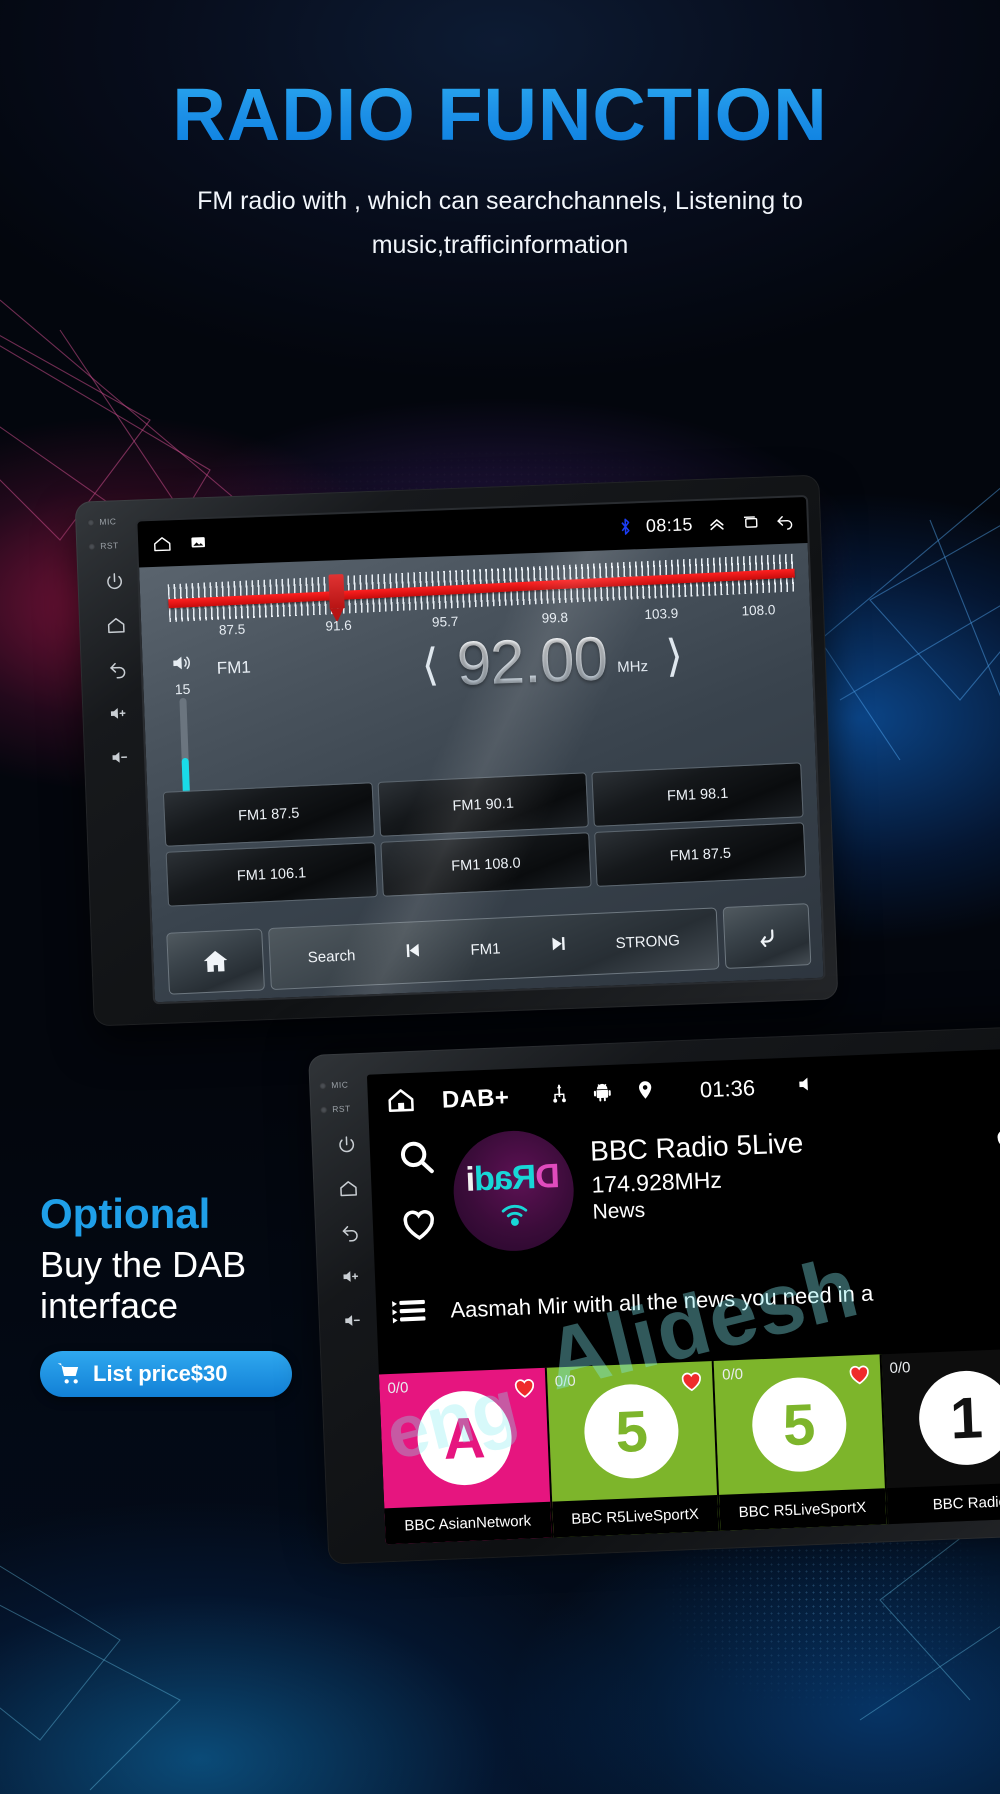 Image resolution: width=1000 pixels, height=1794 pixels. Describe the element at coordinates (485, 949) in the screenshot. I see `band-selector: FM1` at that location.